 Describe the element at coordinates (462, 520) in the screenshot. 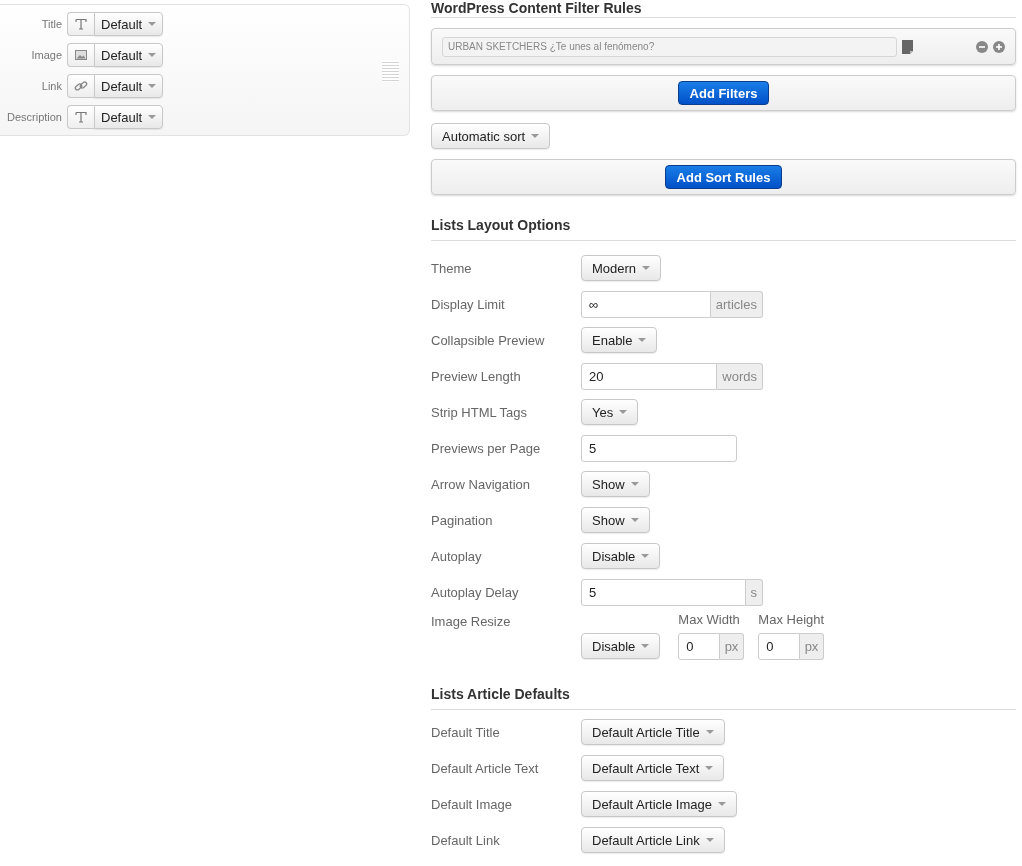

I see `setting-label: Pagination` at that location.